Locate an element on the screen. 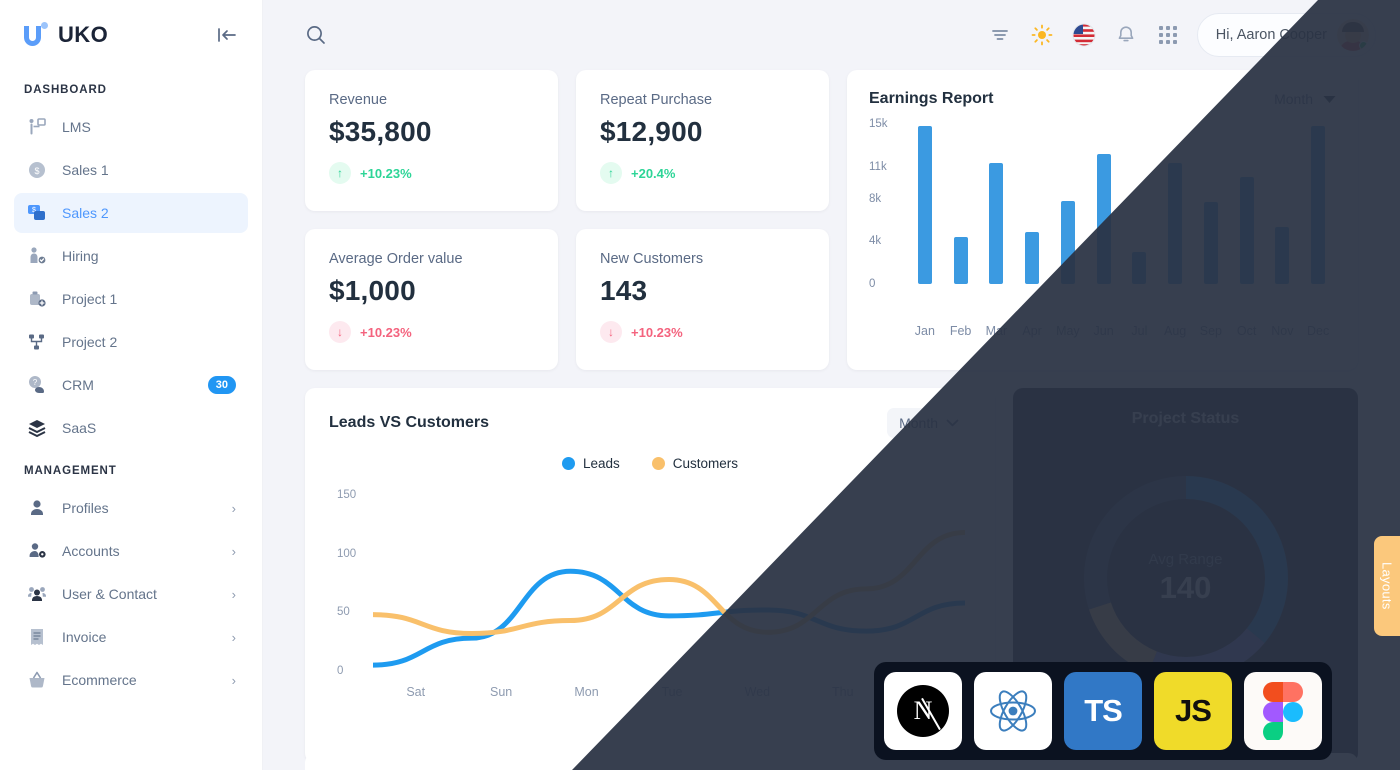 The image size is (1400, 770). sidebar-item-saas: SaaS is located at coordinates (131, 428).